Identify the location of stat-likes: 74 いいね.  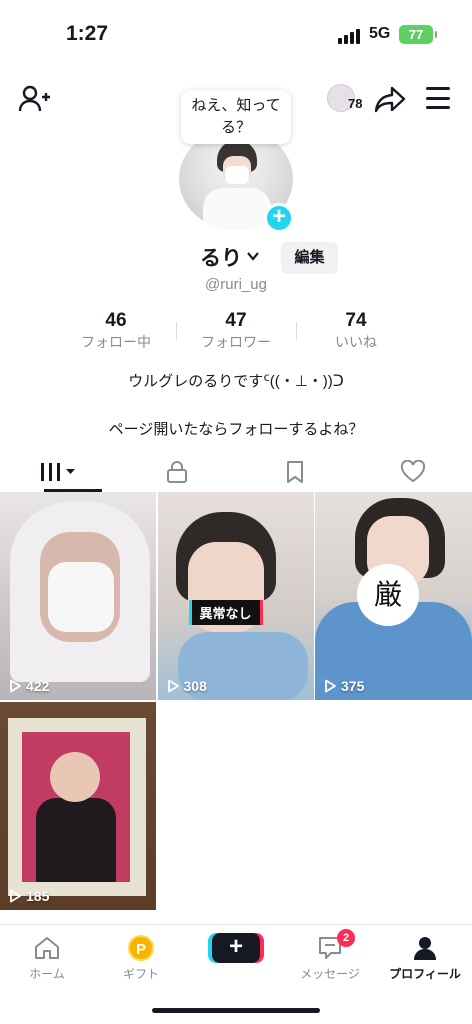
(356, 331).